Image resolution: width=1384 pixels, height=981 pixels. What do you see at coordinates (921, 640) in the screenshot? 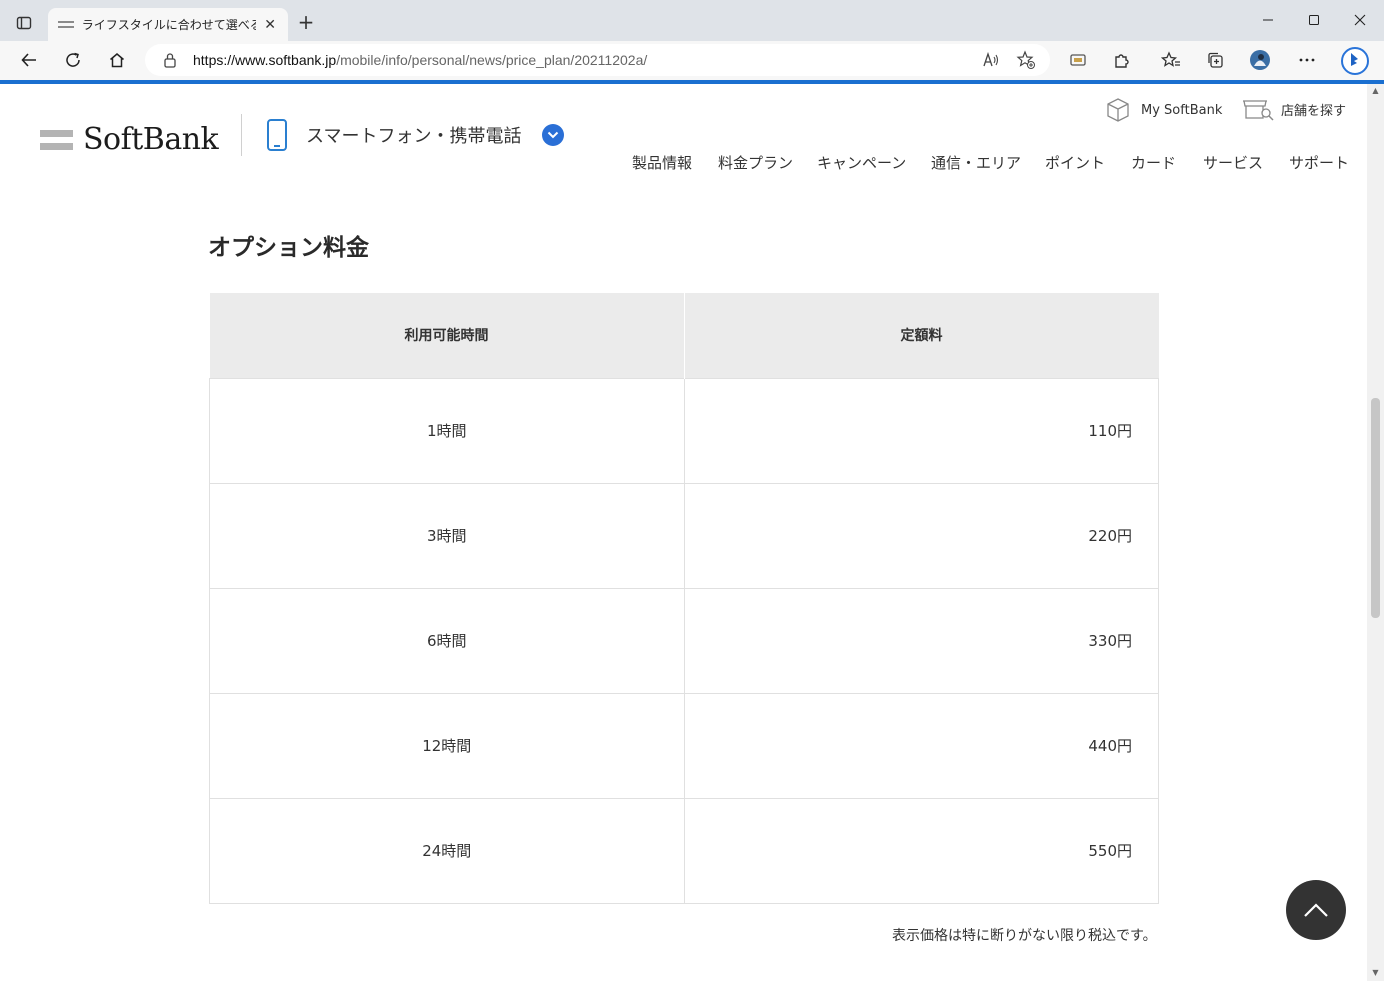
I see `cell-fee: 330円` at bounding box center [921, 640].